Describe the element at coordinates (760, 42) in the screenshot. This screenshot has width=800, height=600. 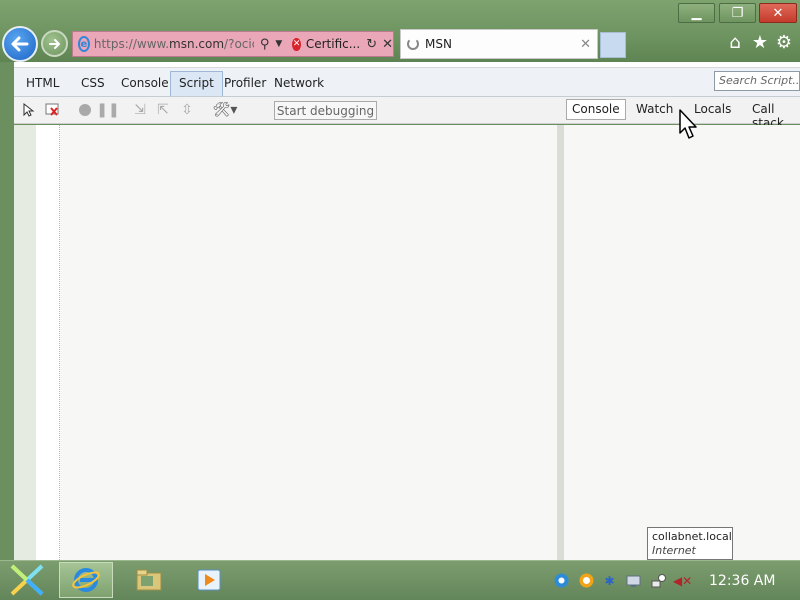
I see `favorites-star-icon: ★` at that location.